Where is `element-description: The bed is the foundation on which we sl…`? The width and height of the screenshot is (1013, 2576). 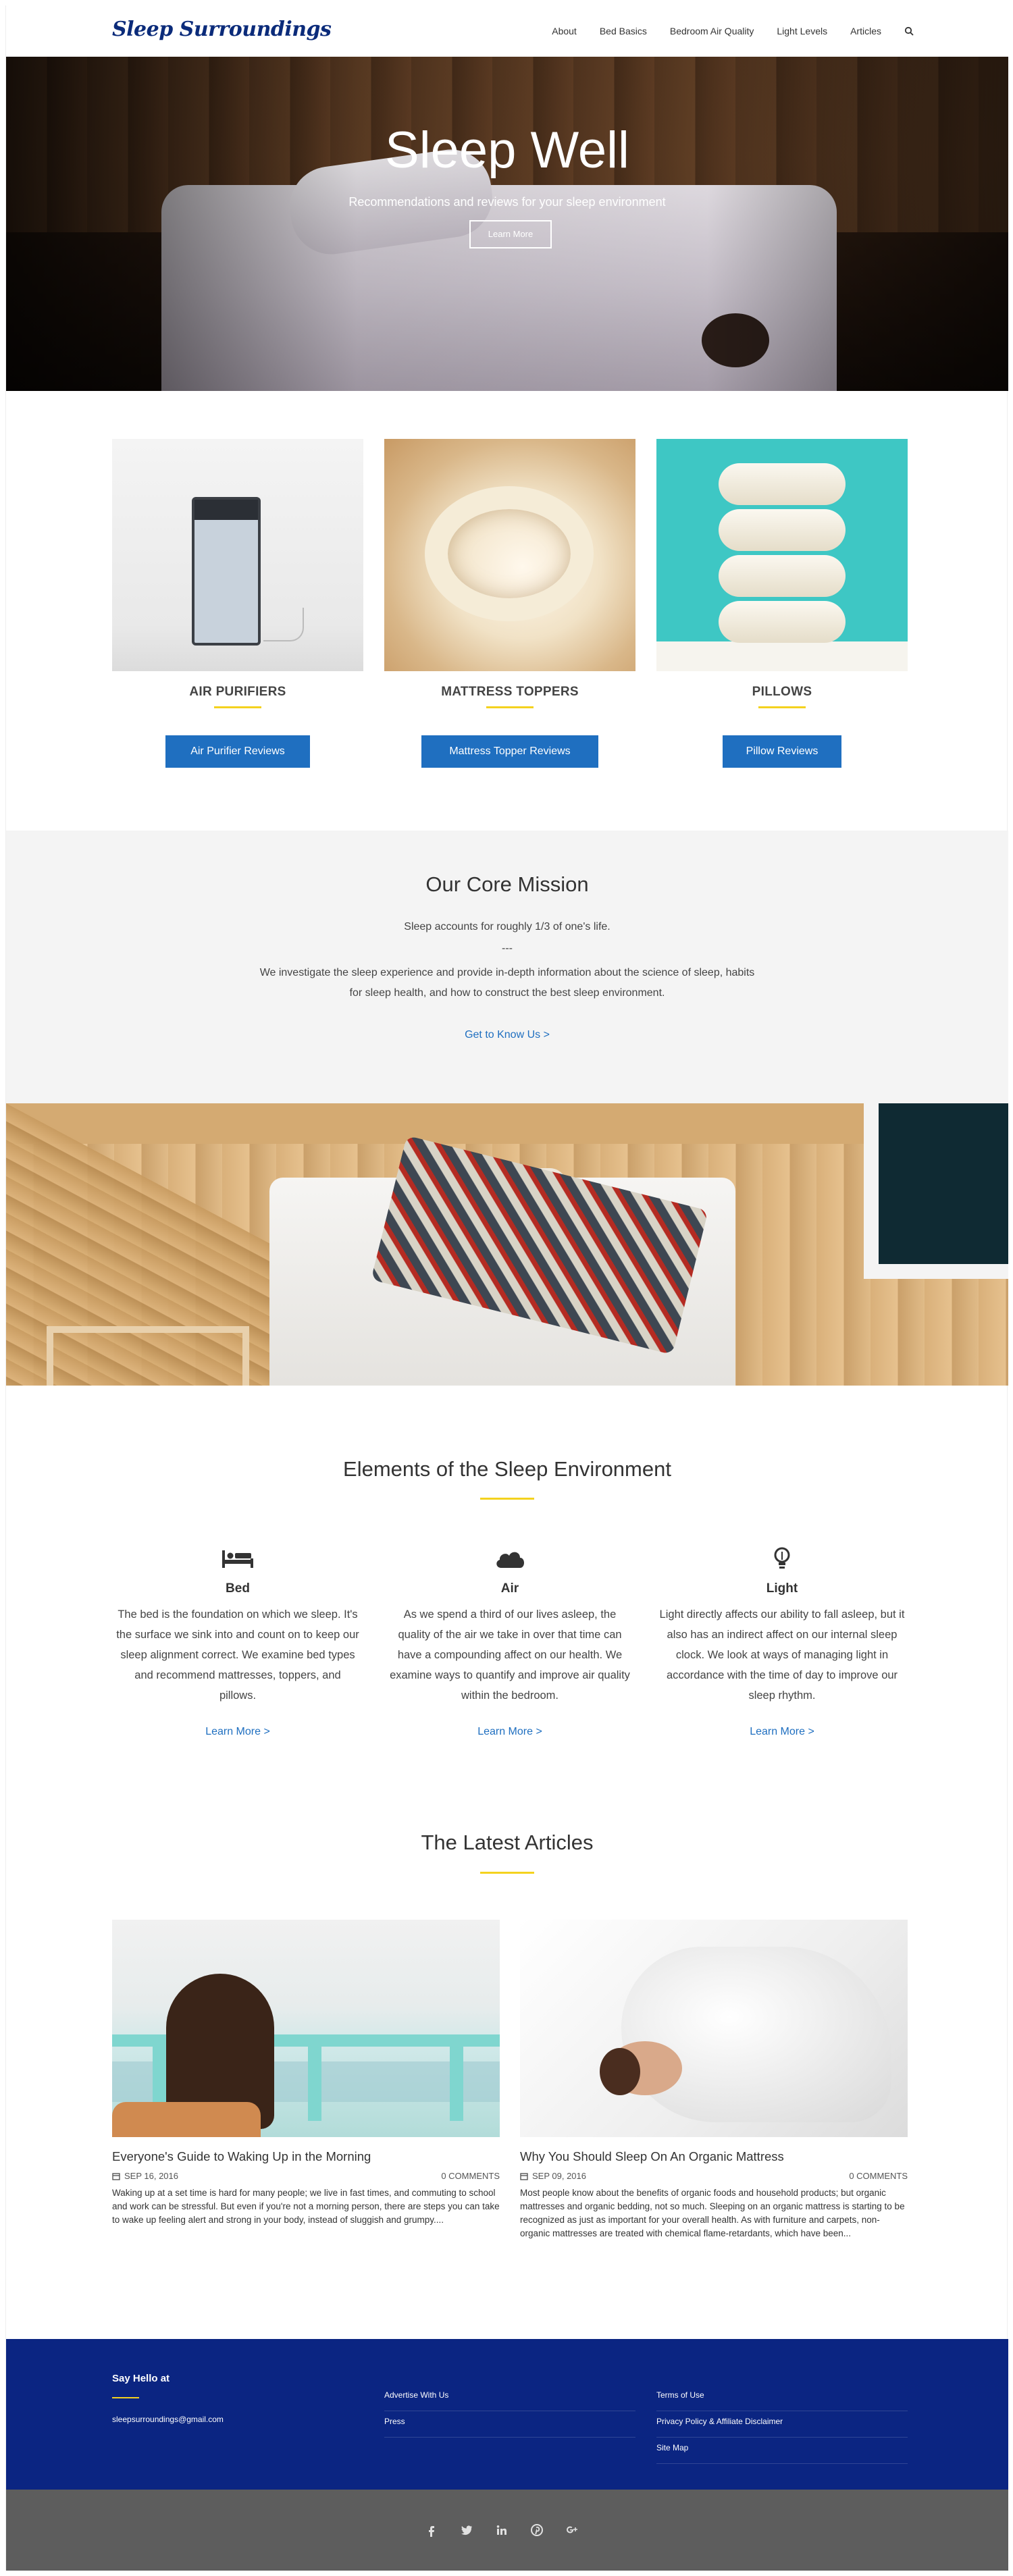 element-description: The bed is the foundation on which we sl… is located at coordinates (237, 1655).